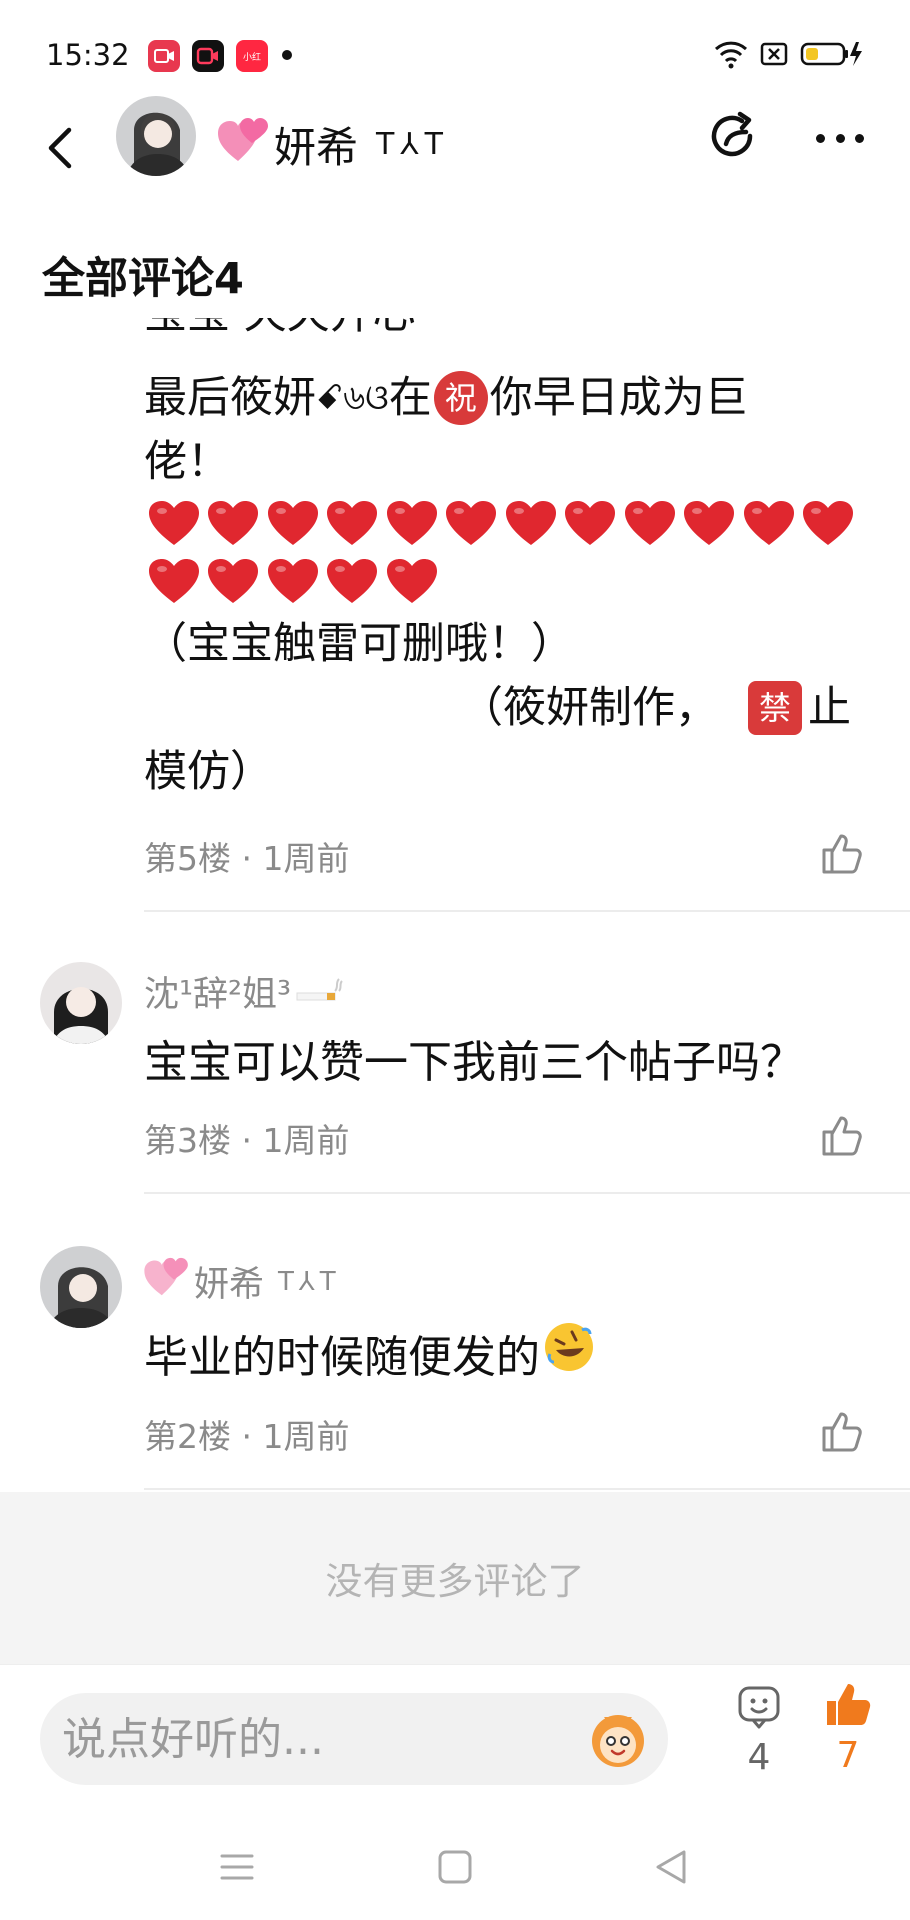 This screenshot has width=910, height=1920. Describe the element at coordinates (849, 1704) in the screenshot. I see `thumbs-up-filled-icon` at that location.